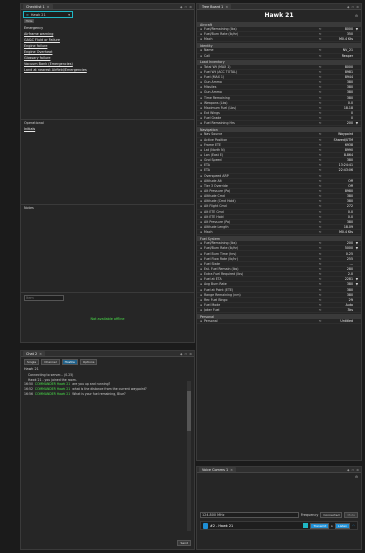 This screenshot has height=553, width=365. I want to click on procedure-link: Airframe warning, so click(107, 34).